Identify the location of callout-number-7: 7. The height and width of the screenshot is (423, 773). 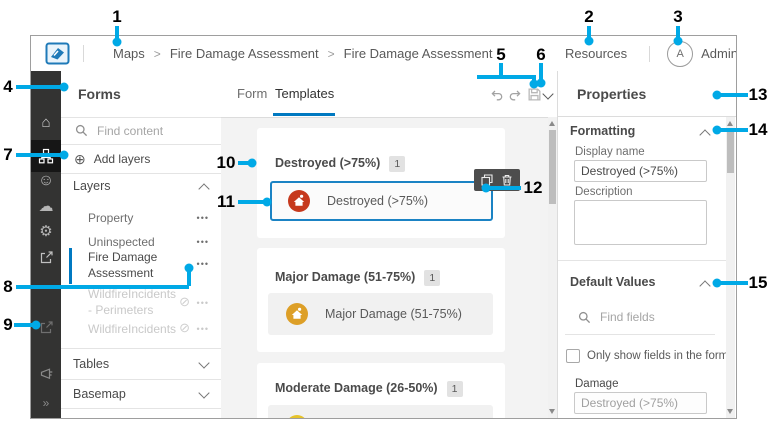
(8, 154).